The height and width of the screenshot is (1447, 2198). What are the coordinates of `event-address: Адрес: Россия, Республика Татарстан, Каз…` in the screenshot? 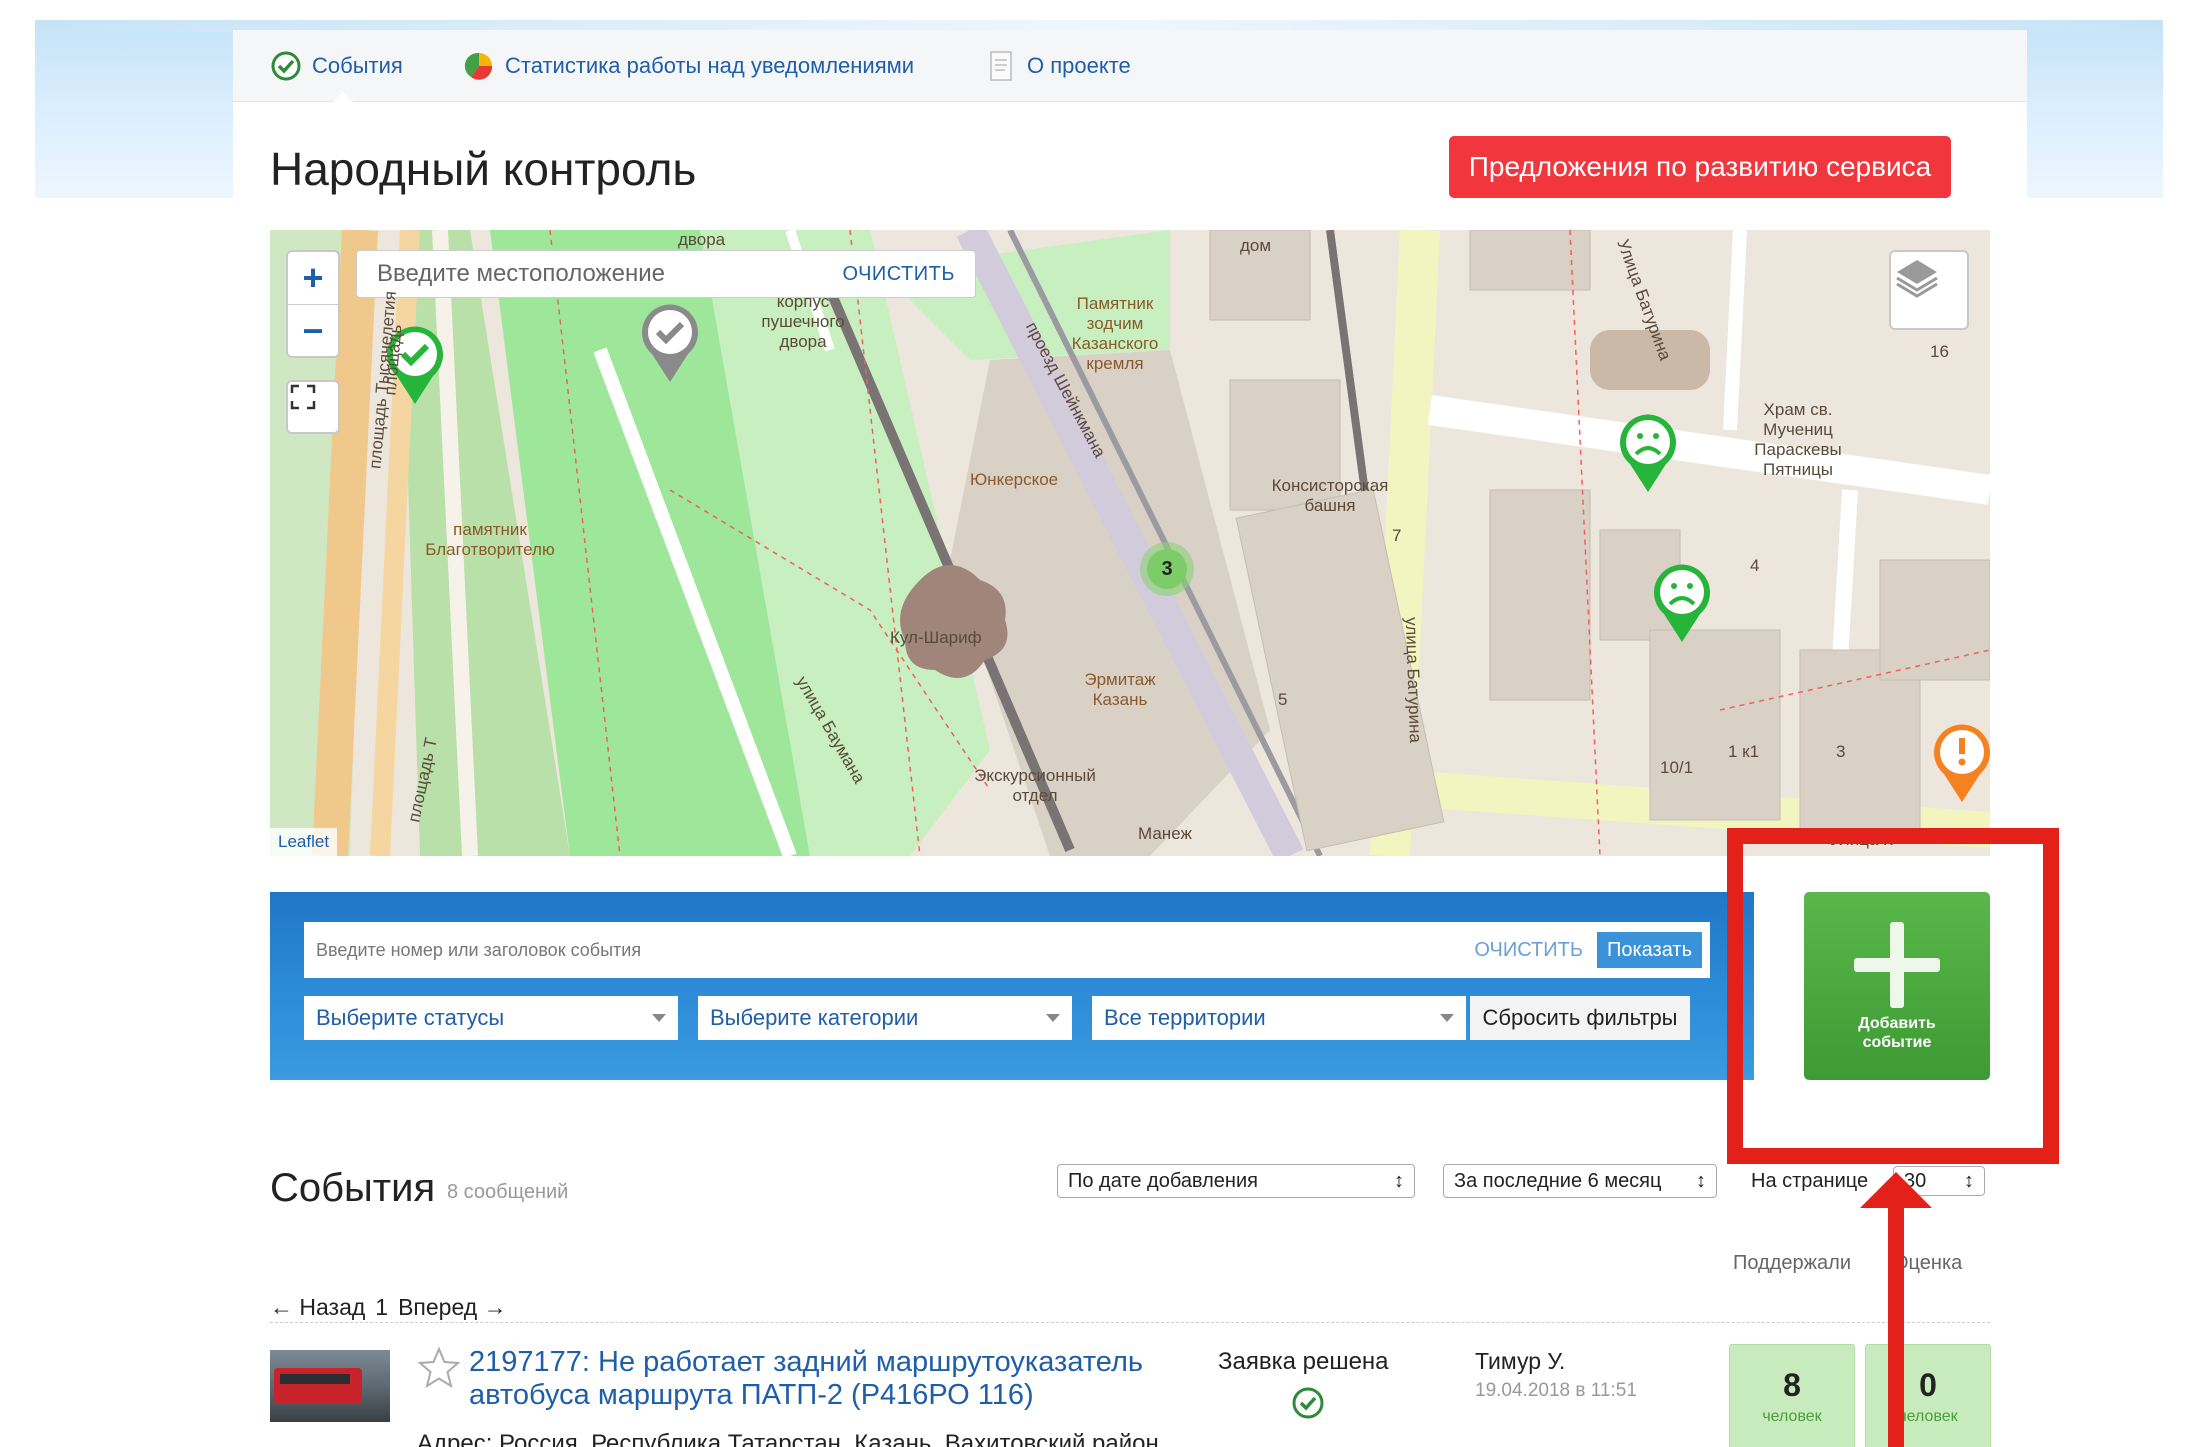 It's located at (788, 1438).